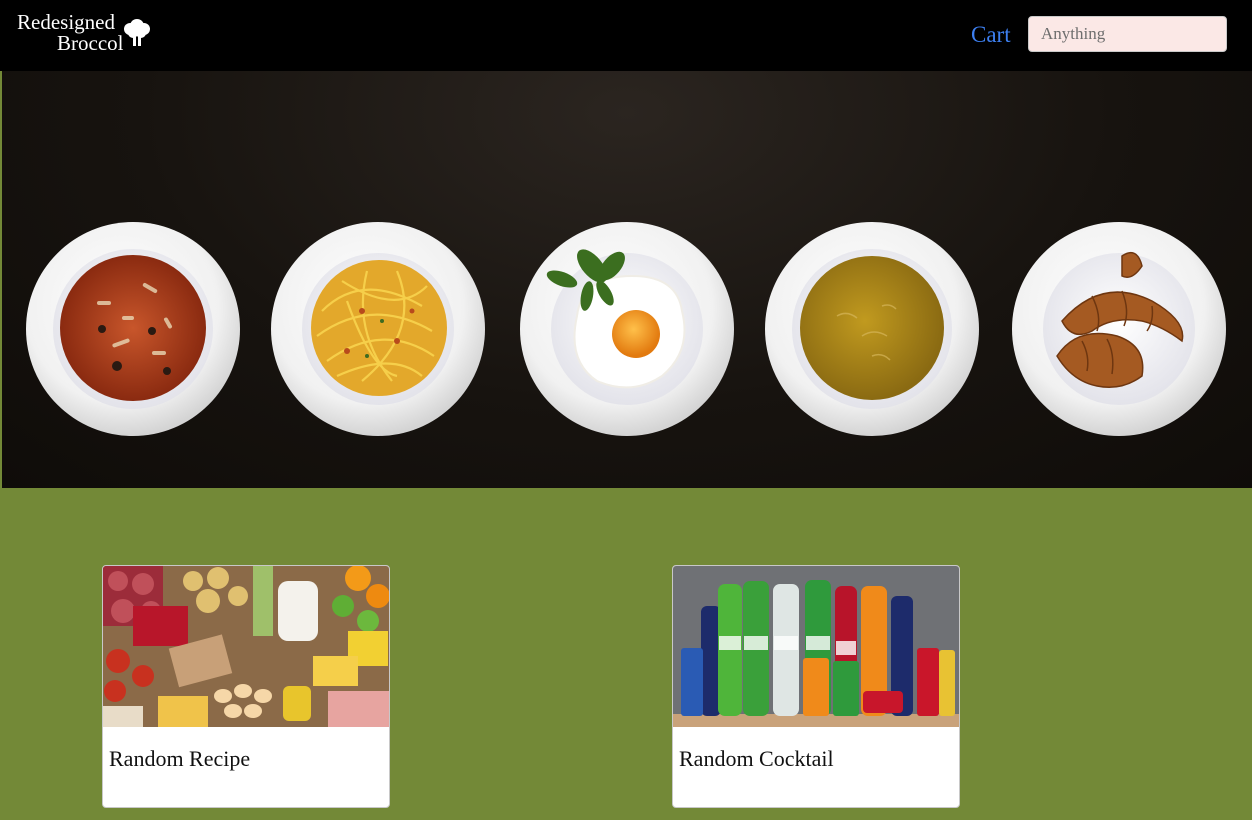  I want to click on cart-link: Cart, so click(991, 35).